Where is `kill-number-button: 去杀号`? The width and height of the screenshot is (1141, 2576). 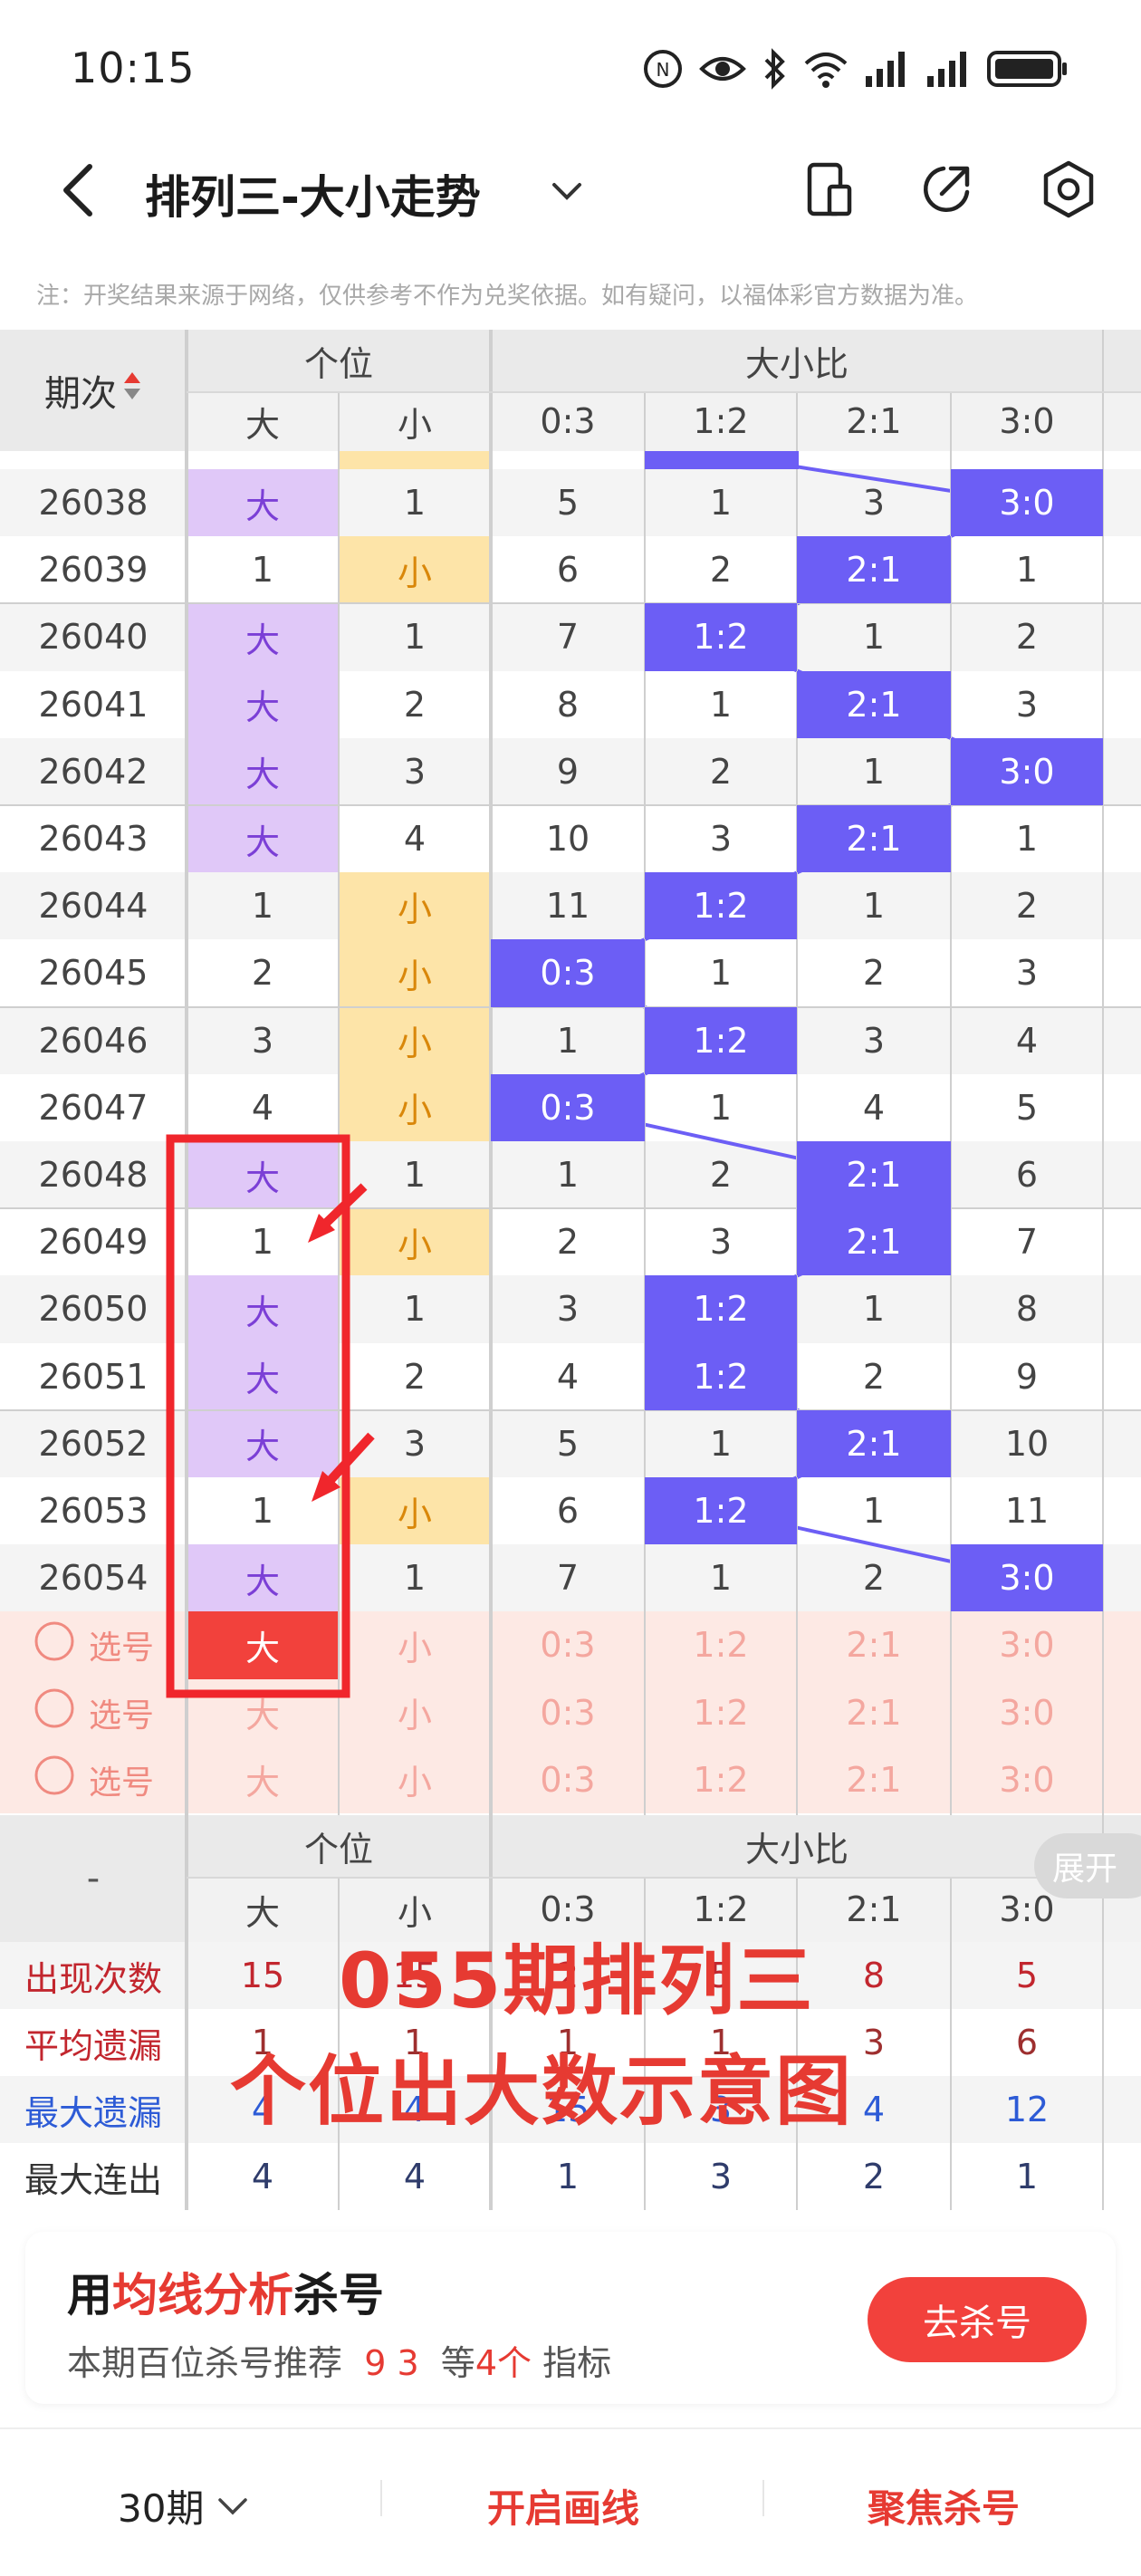 kill-number-button: 去杀号 is located at coordinates (977, 2319).